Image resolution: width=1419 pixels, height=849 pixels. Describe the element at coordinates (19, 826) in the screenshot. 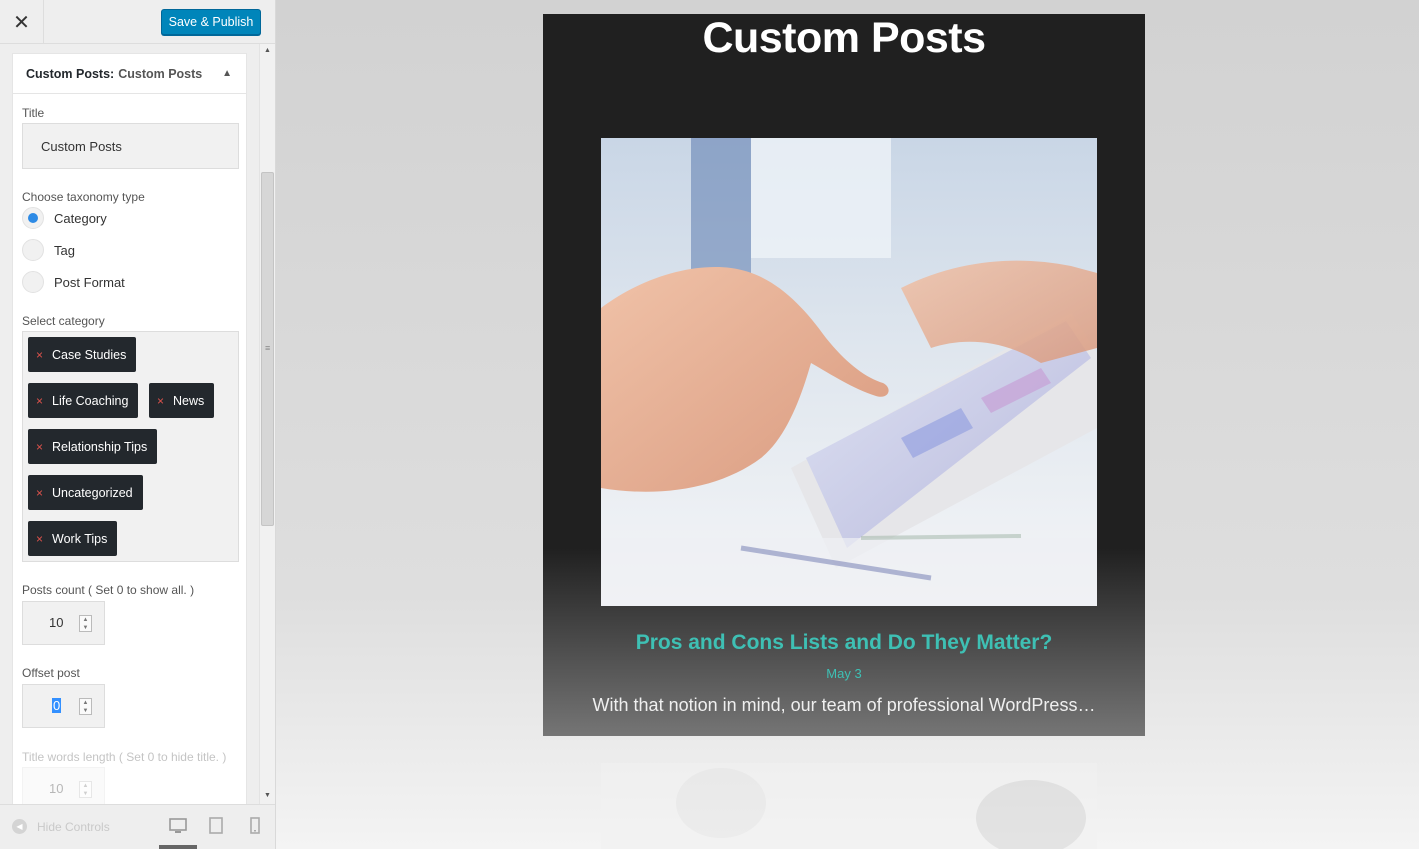

I see `collapse-circle-icon: ◀` at that location.